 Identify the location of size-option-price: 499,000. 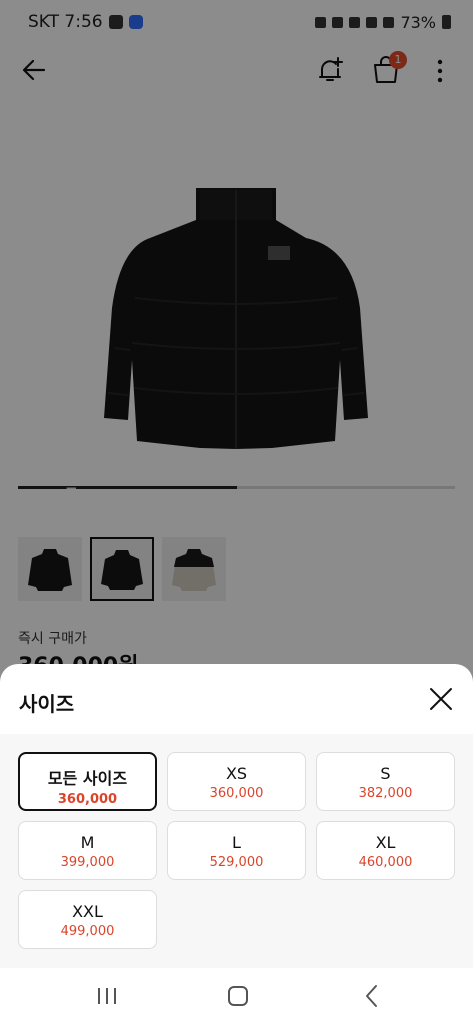
(87, 931).